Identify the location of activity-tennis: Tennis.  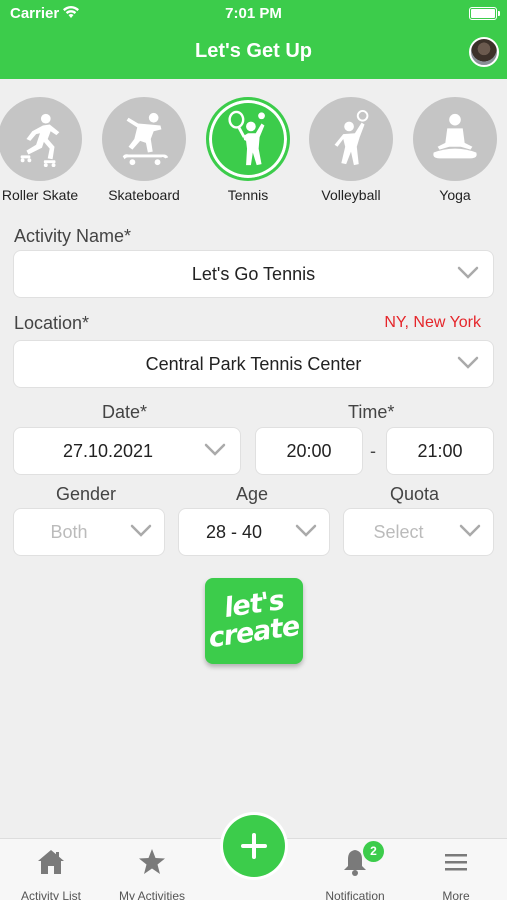
(248, 150).